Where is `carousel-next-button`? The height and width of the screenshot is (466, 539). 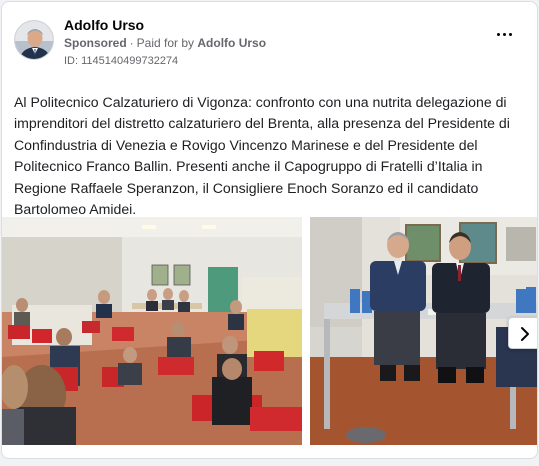
carousel-next-button is located at coordinates (522, 333).